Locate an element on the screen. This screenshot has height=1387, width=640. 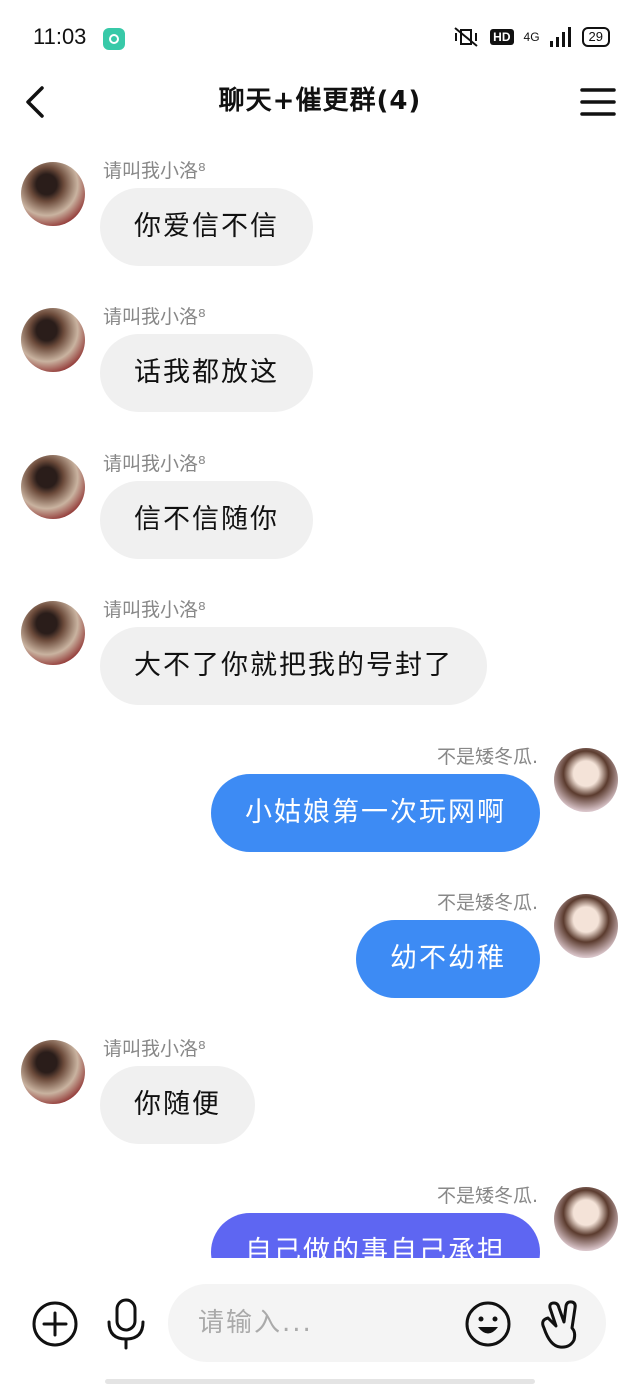
chat-title: 聊天+催更群(4) is located at coordinates (320, 101).